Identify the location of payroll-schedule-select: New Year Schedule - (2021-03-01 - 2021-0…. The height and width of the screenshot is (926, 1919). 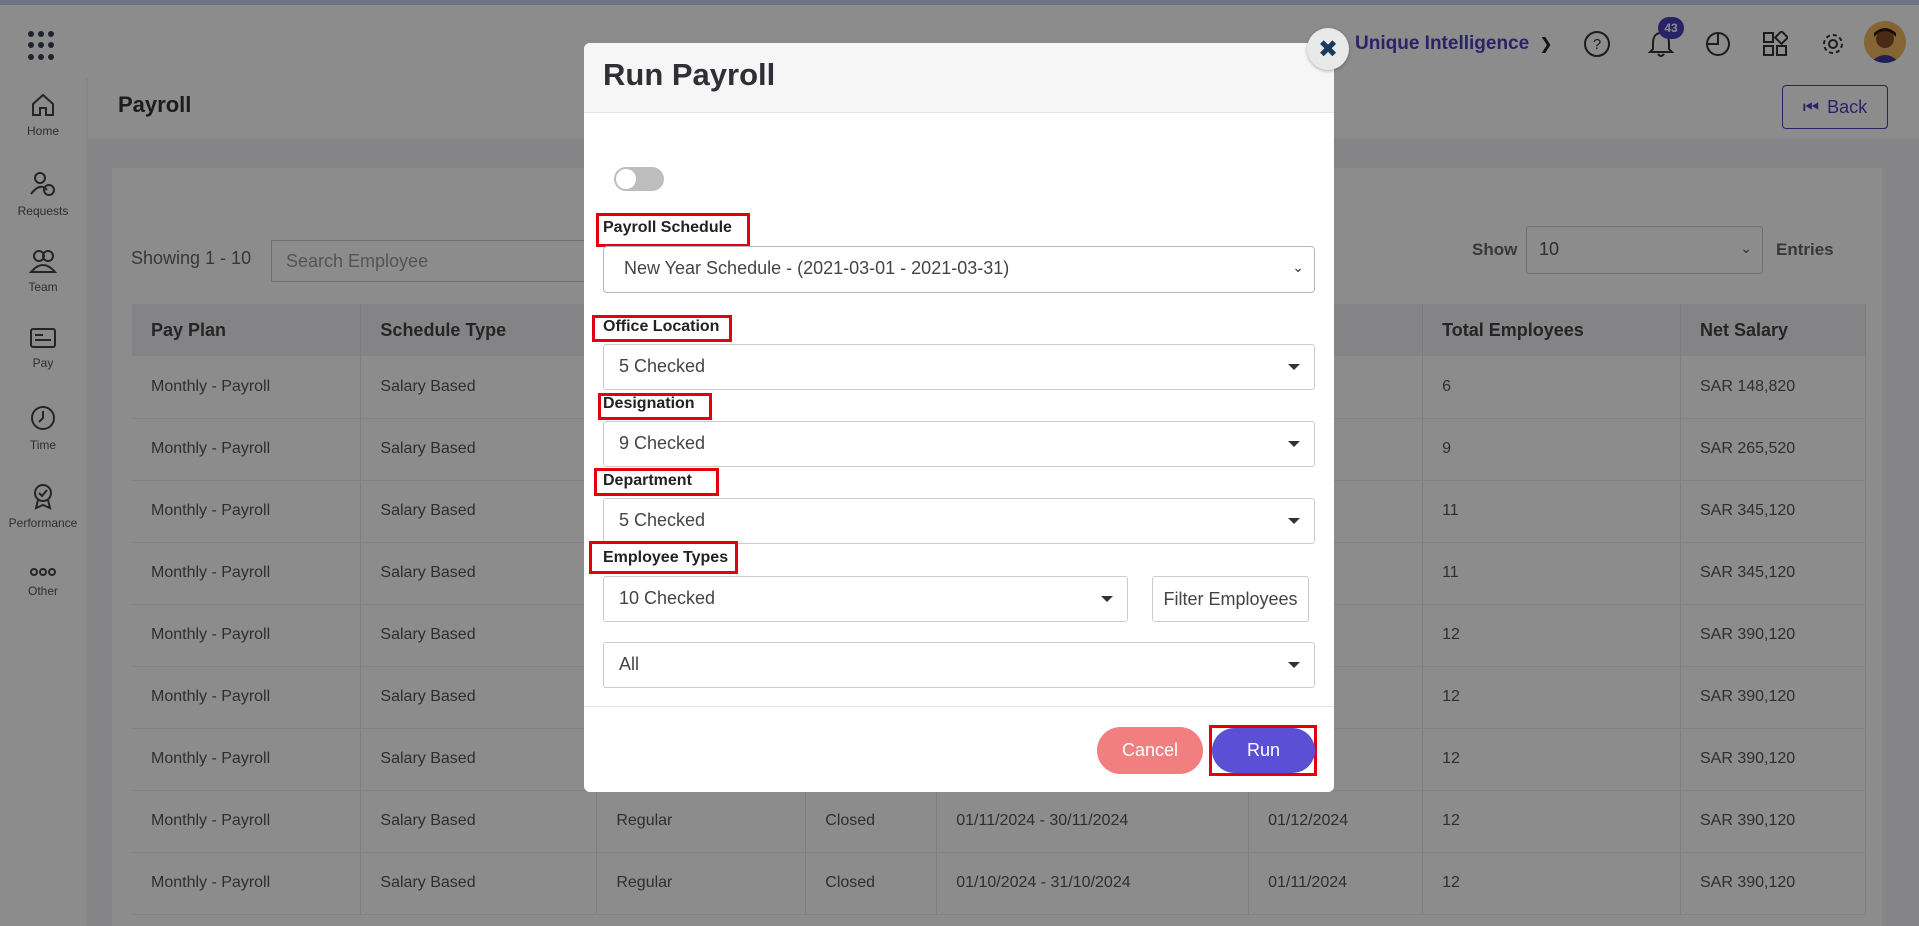
(959, 269).